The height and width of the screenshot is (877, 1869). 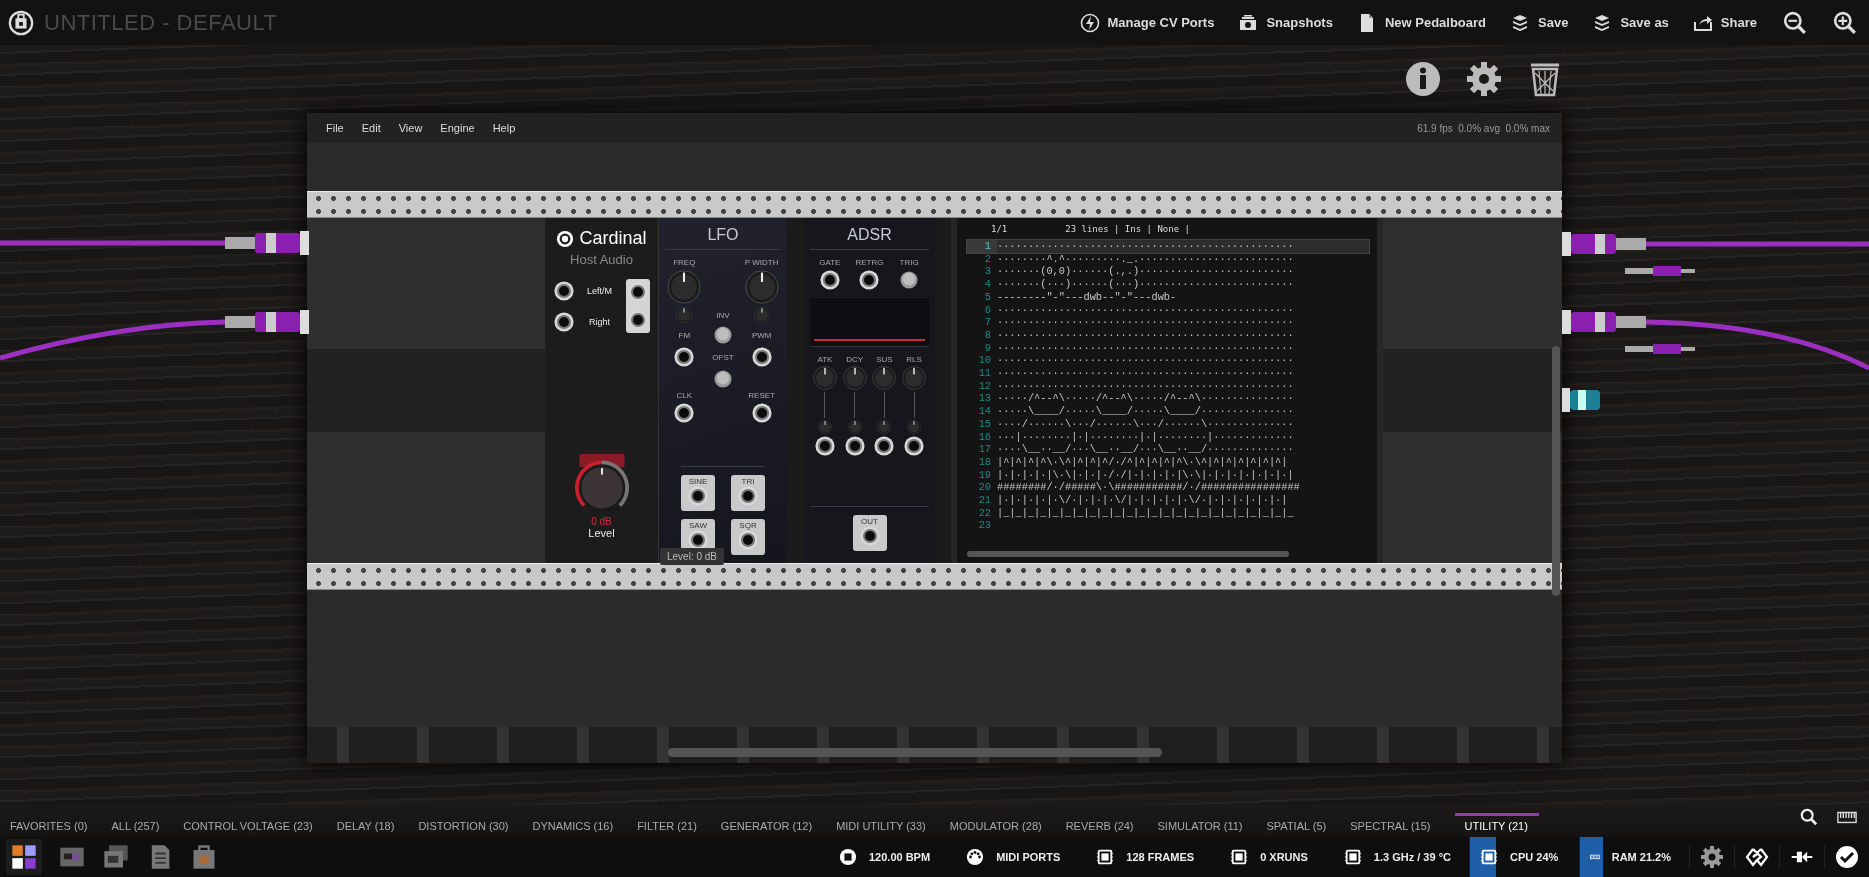 What do you see at coordinates (54, 825) in the screenshot?
I see `category-tab: FAVORITES (0)` at bounding box center [54, 825].